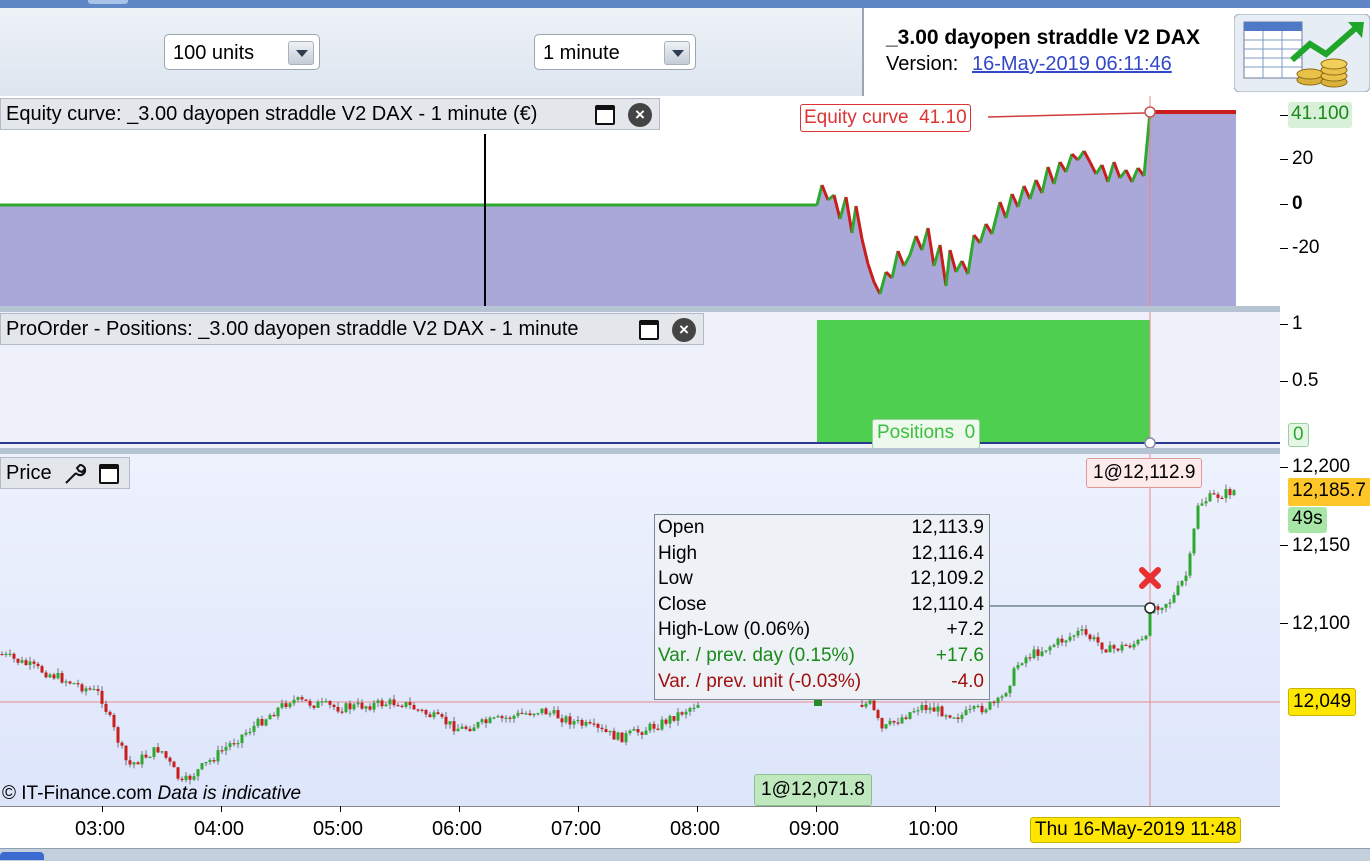 The image size is (1370, 861). I want to click on equity-y-tick: -20, so click(1306, 247).